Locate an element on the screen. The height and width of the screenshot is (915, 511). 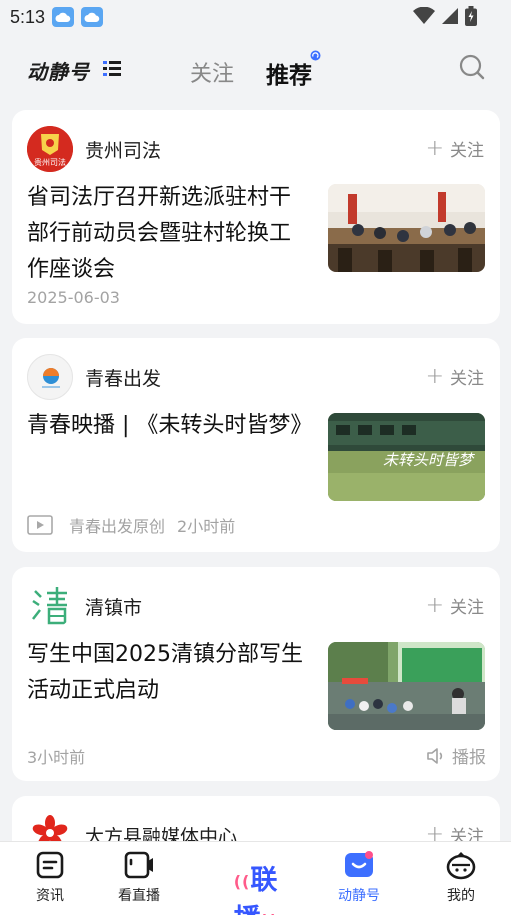
publish-time: 3小时前 is located at coordinates (56, 757).